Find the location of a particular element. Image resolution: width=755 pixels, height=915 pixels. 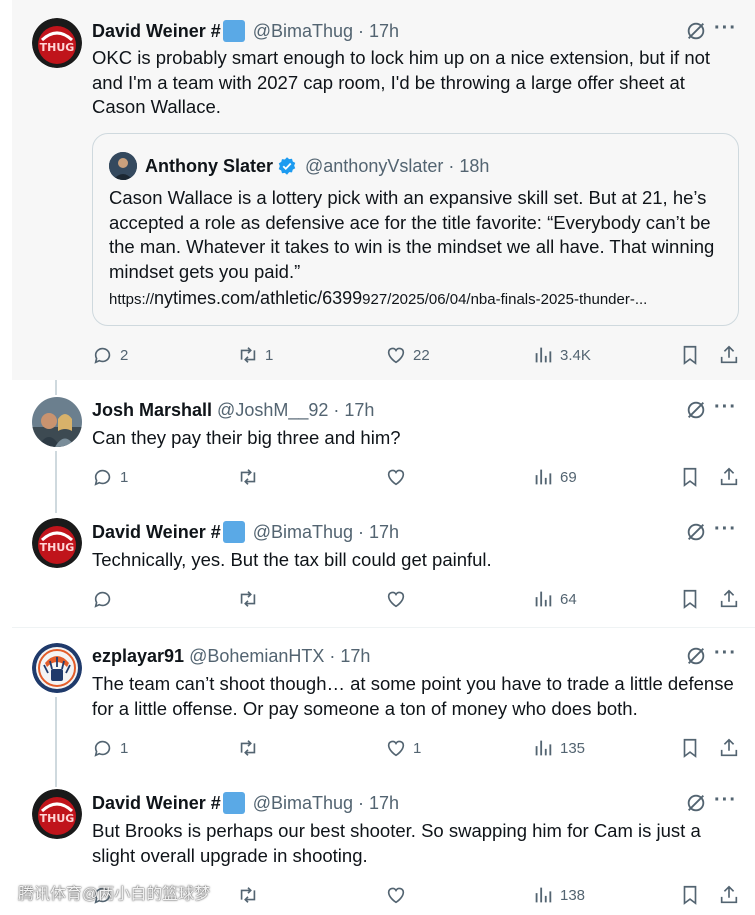

views-button: 64 is located at coordinates (554, 599).